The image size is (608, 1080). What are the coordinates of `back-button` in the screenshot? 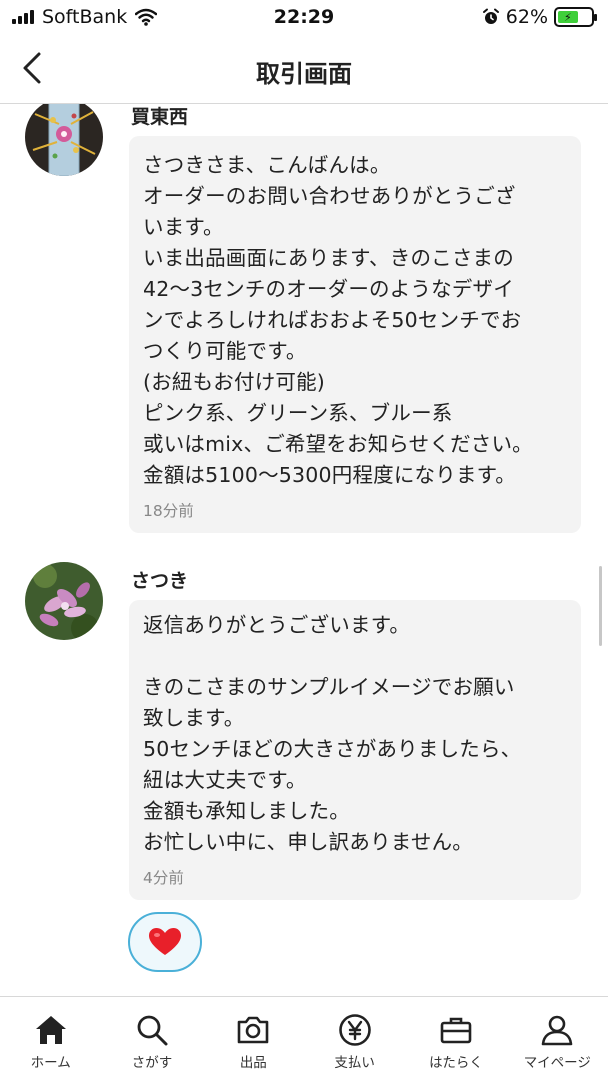 It's located at (34, 68).